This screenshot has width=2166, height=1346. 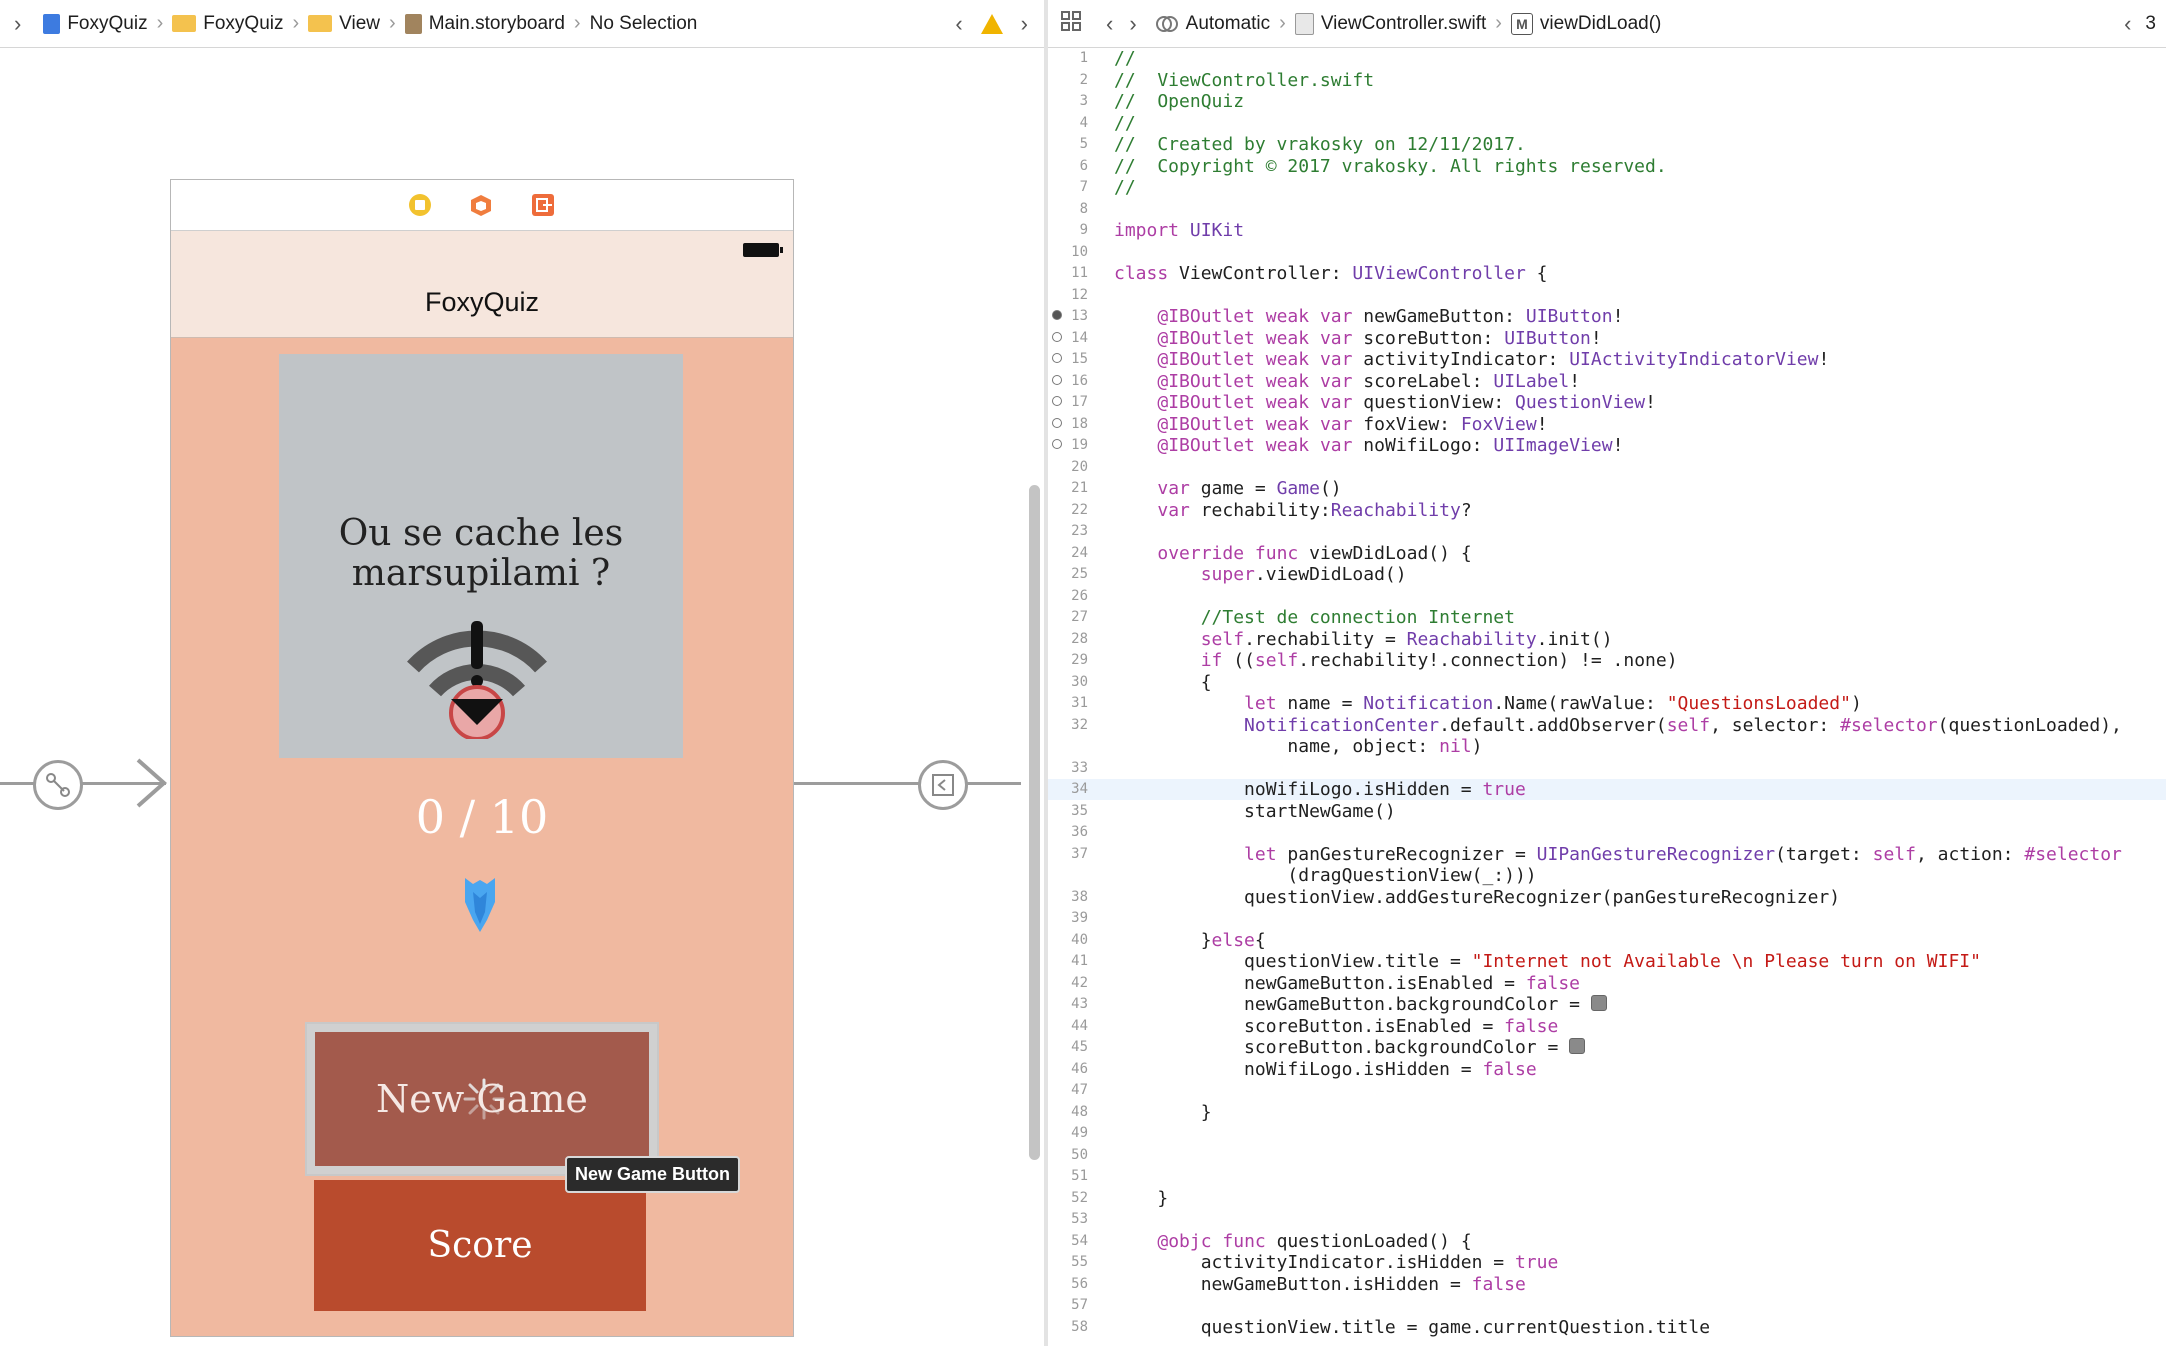 What do you see at coordinates (1190, 940) in the screenshot?
I see `code-text: }else{` at bounding box center [1190, 940].